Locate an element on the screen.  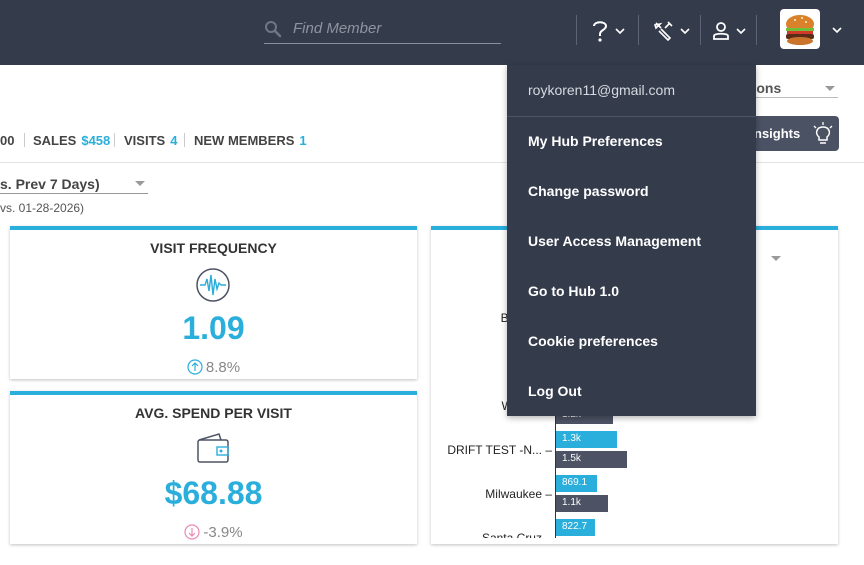
stat-truncated: 00 is located at coordinates (7, 140).